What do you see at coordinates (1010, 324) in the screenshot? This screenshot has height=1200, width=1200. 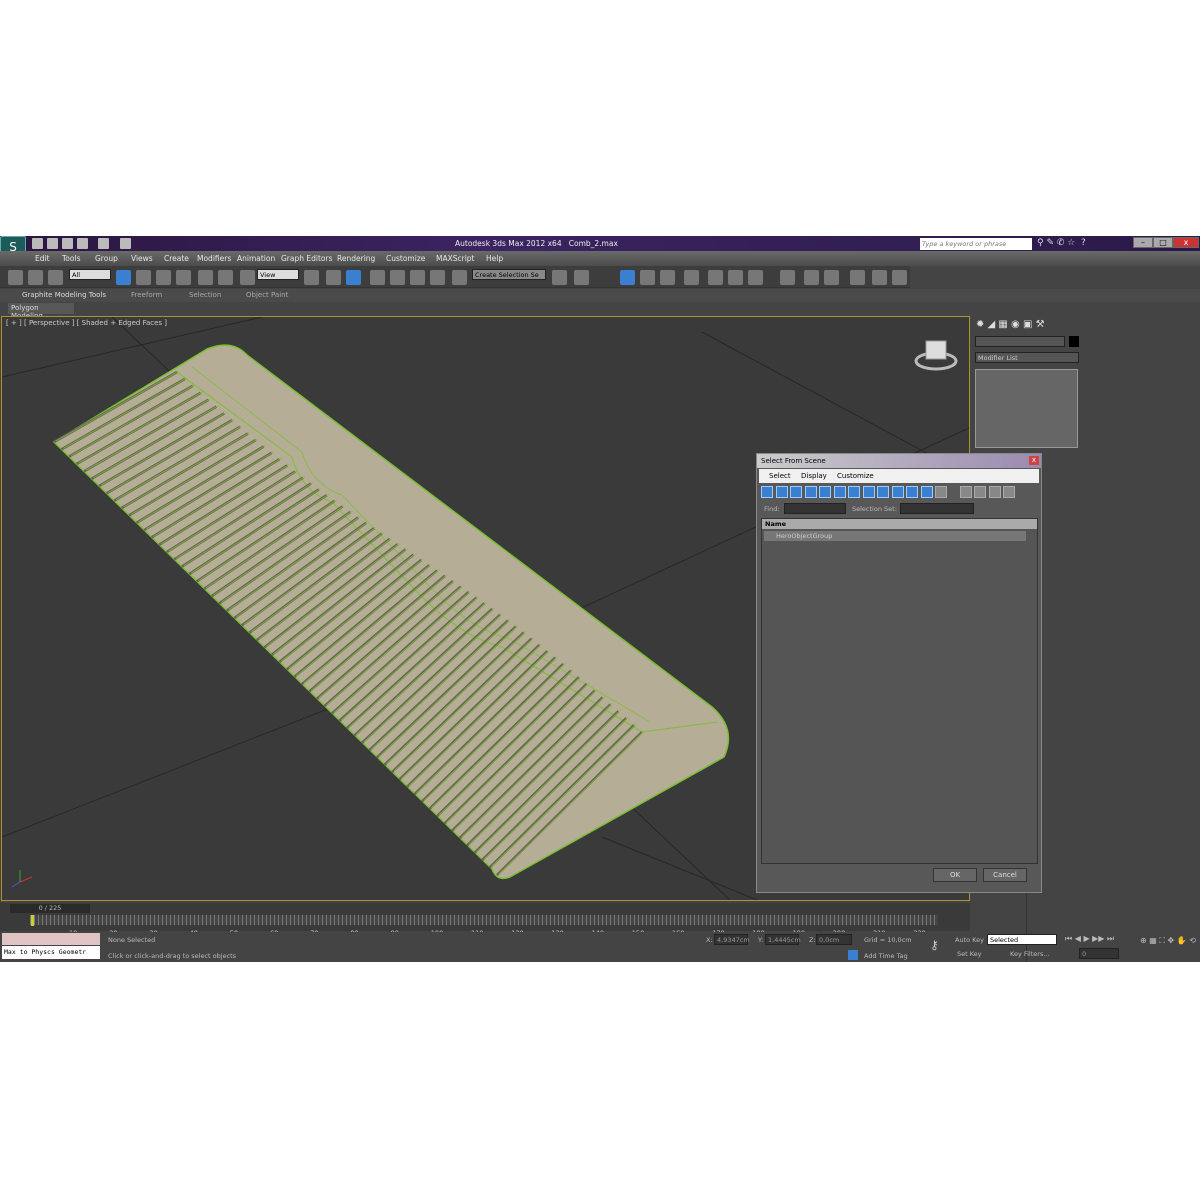 I see `command-panel-tabs: ✹ ◢ ▦ ◉ ▣ ⚒` at bounding box center [1010, 324].